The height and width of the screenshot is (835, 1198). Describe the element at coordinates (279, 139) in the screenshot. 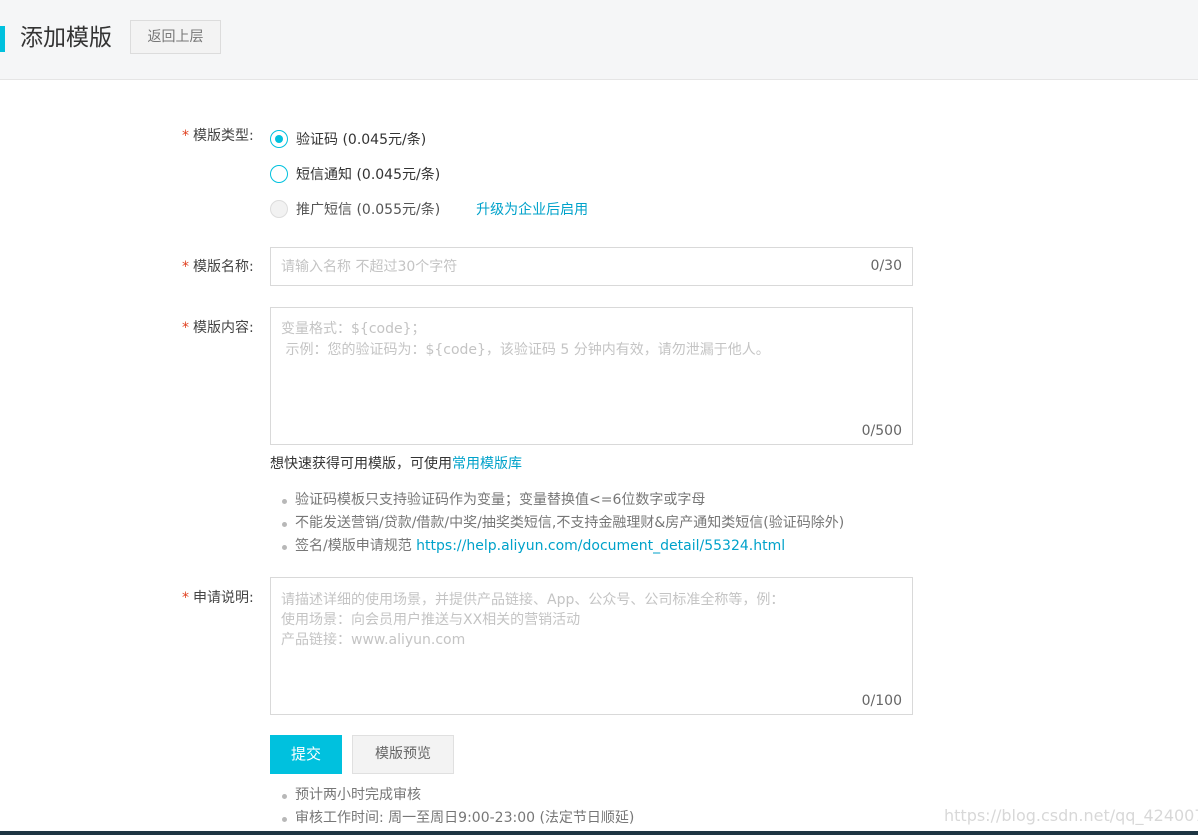

I see `radio-checked-icon` at that location.